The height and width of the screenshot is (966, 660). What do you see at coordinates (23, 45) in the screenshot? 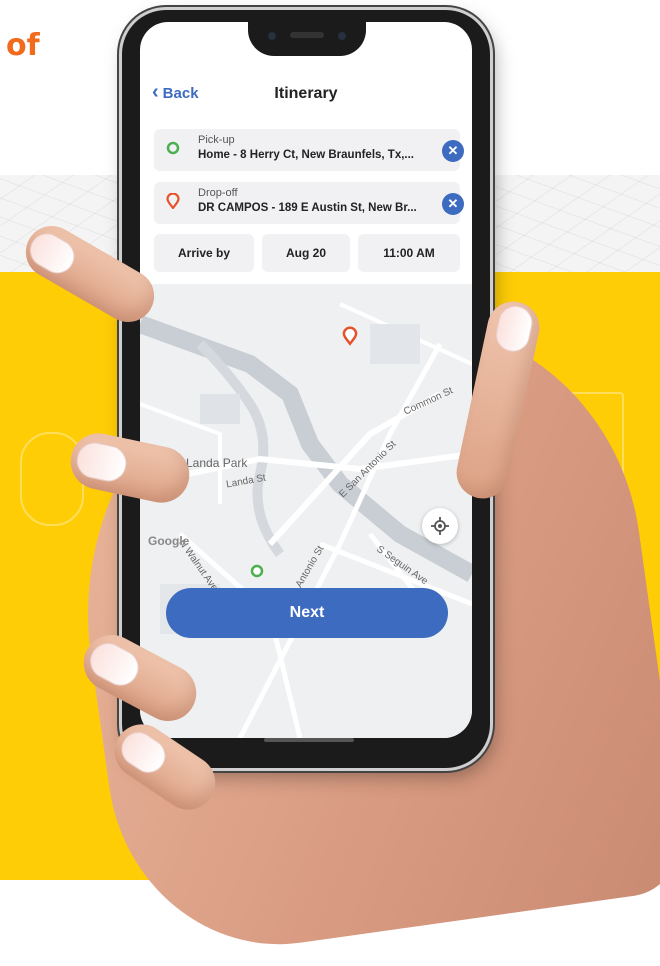
I see `headline-text: of` at bounding box center [23, 45].